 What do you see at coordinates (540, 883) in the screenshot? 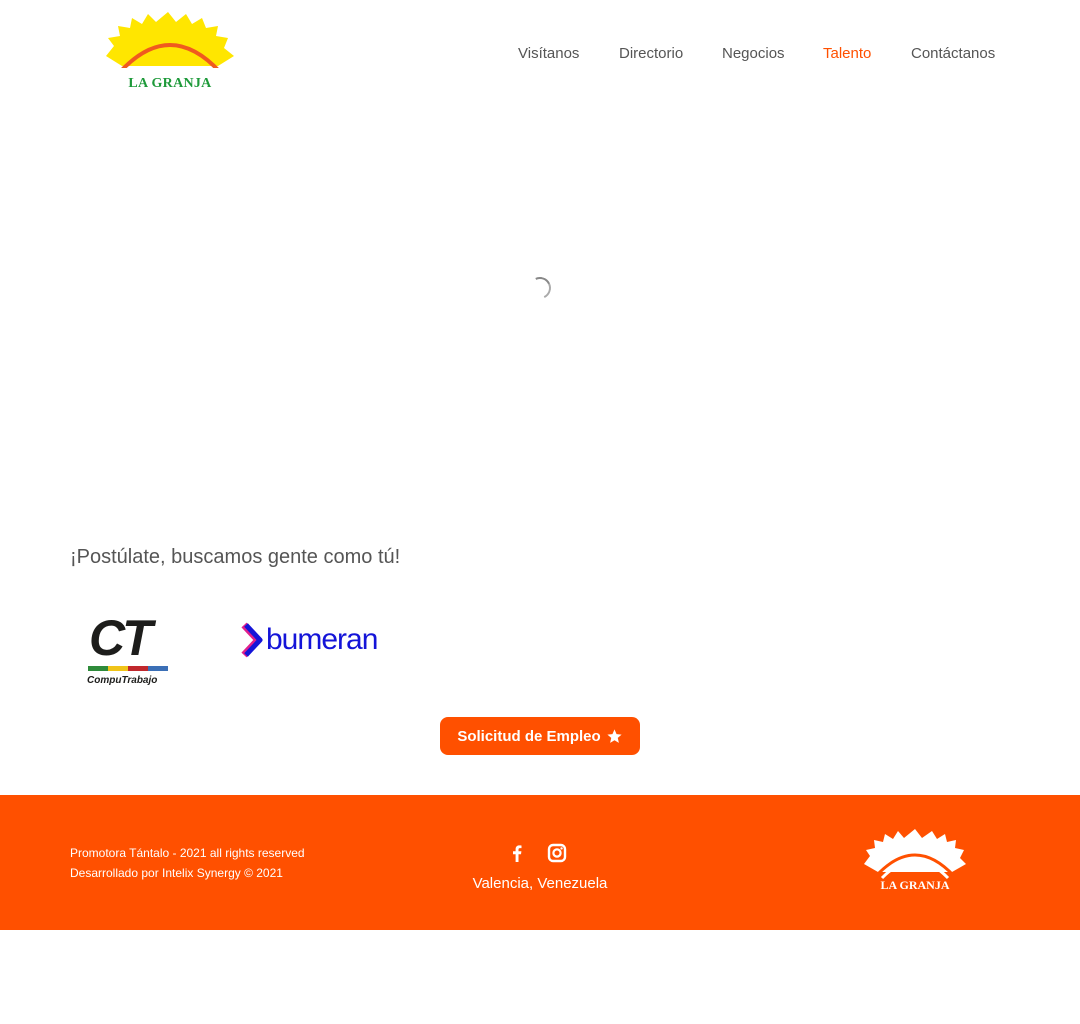
I see `footer-location: Valencia, Venezuela` at bounding box center [540, 883].